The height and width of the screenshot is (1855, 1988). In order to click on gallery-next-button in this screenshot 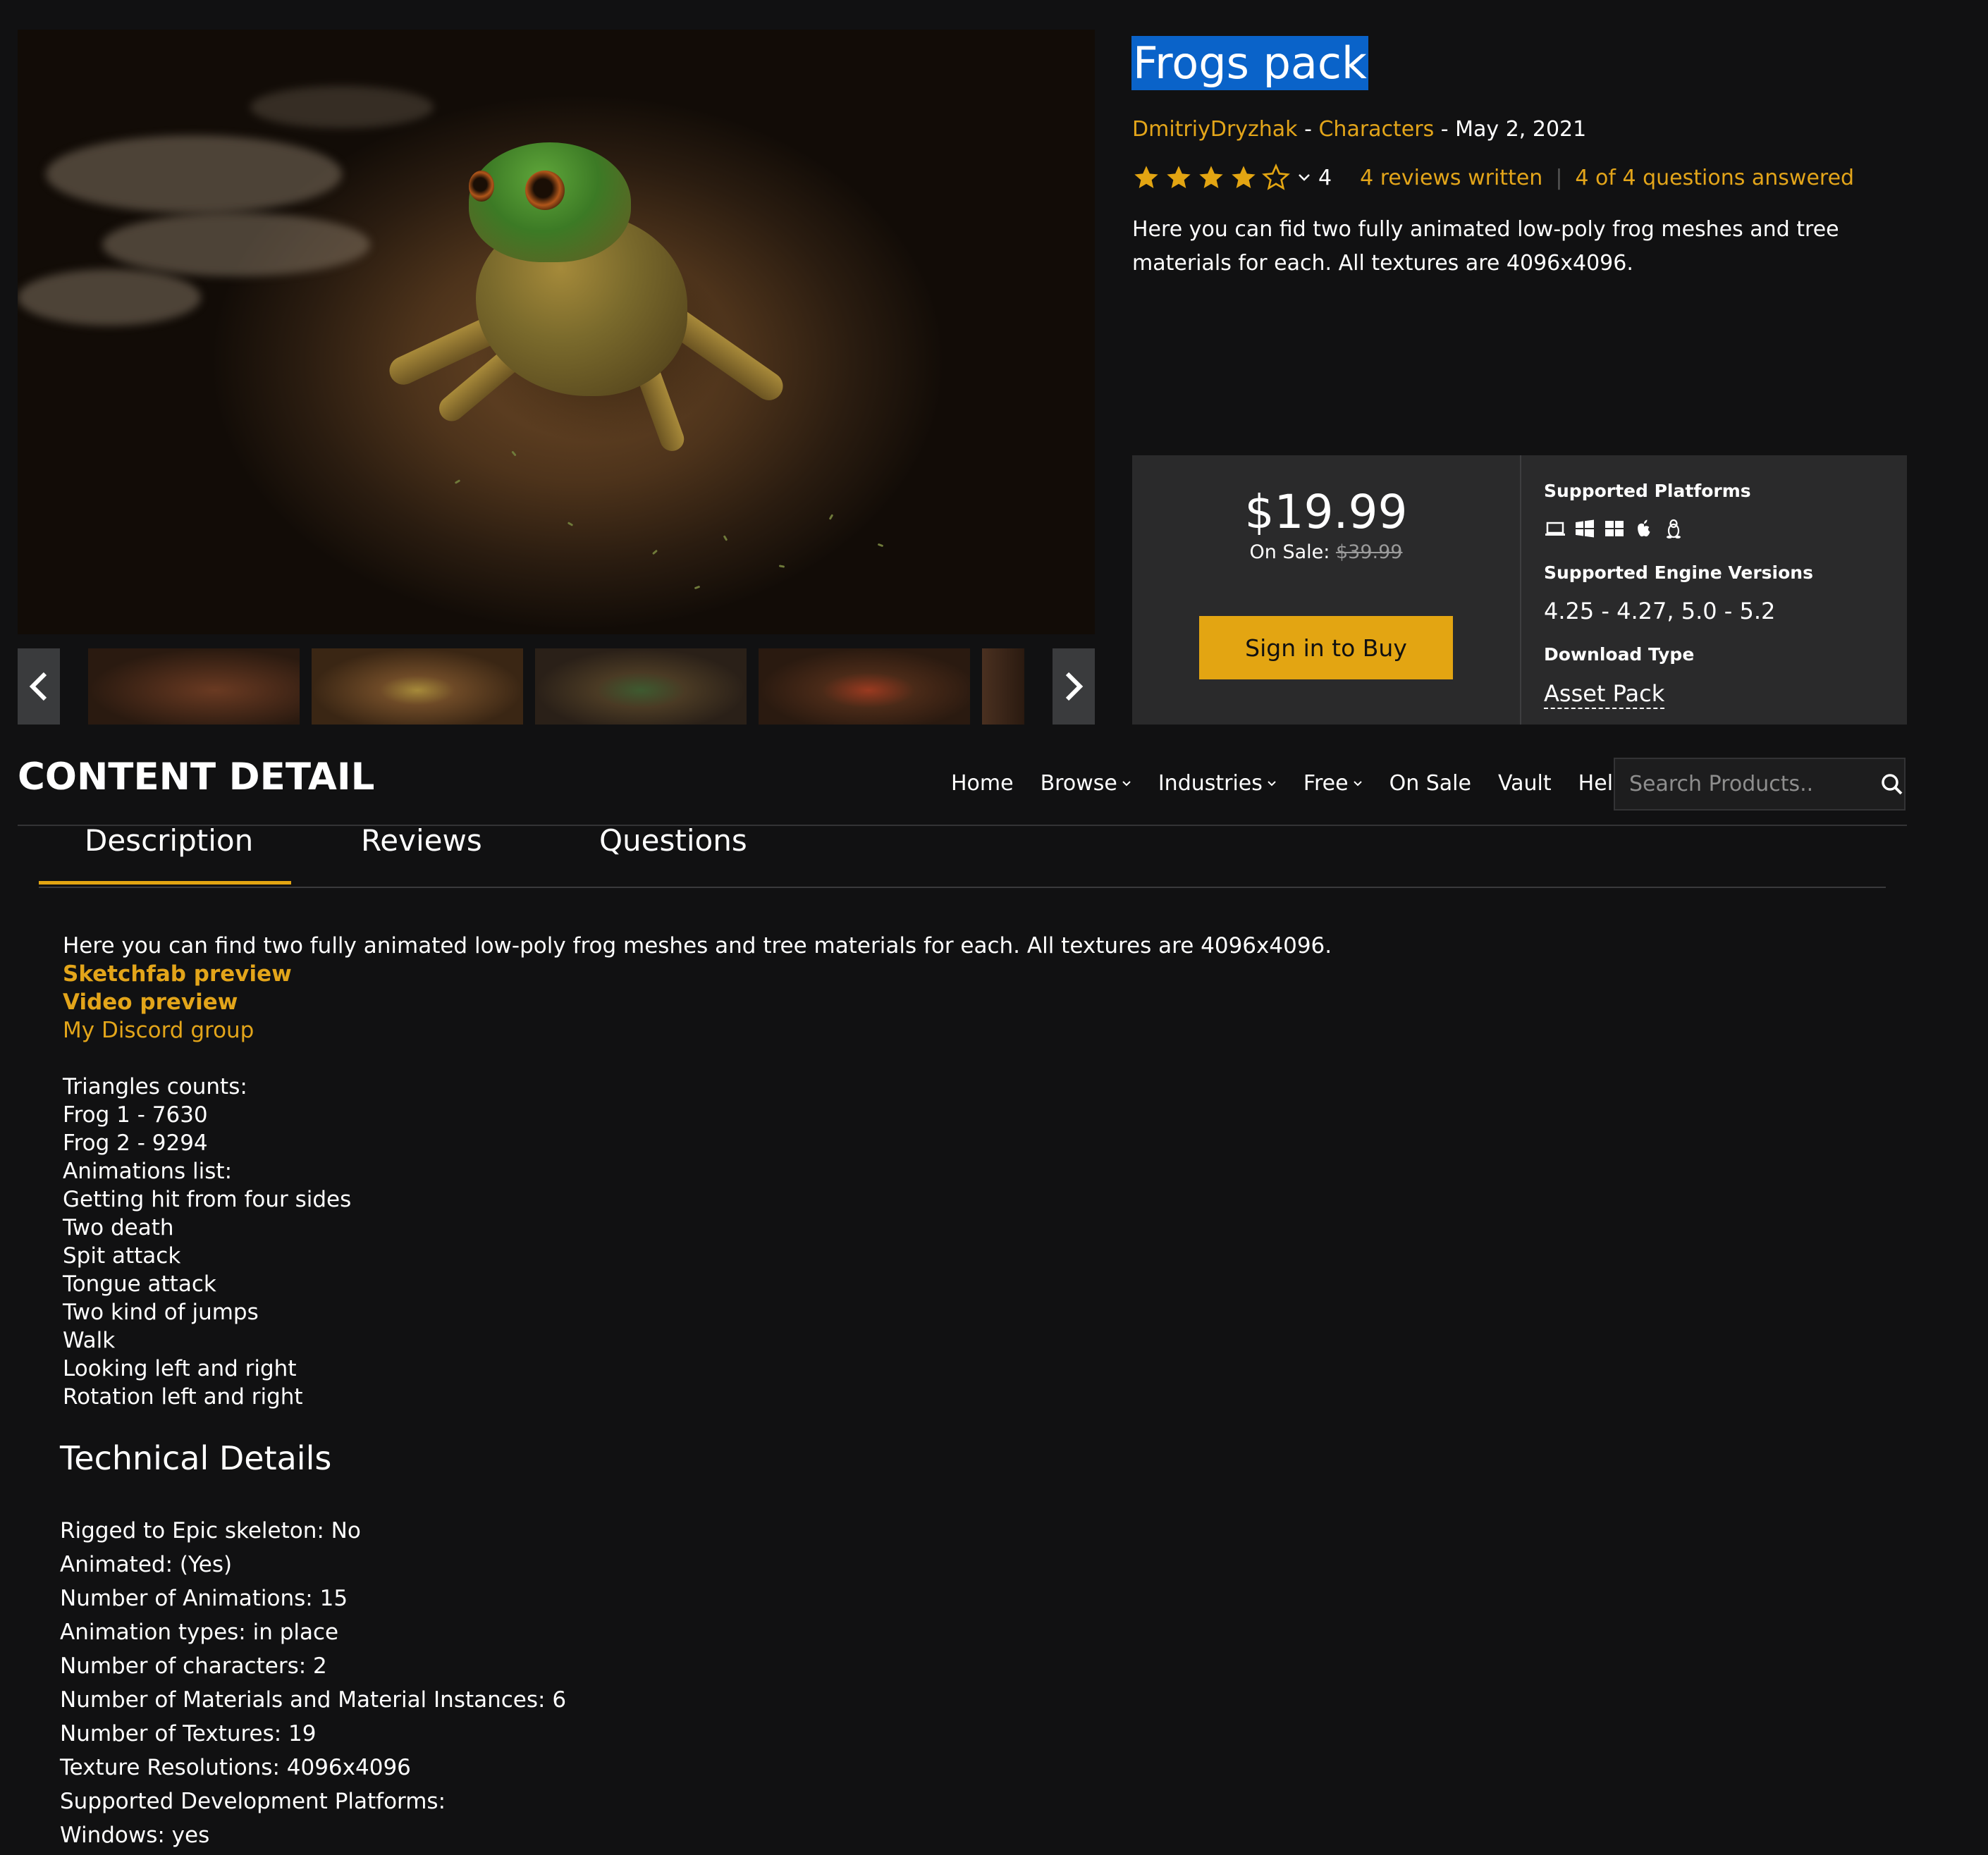, I will do `click(1074, 686)`.